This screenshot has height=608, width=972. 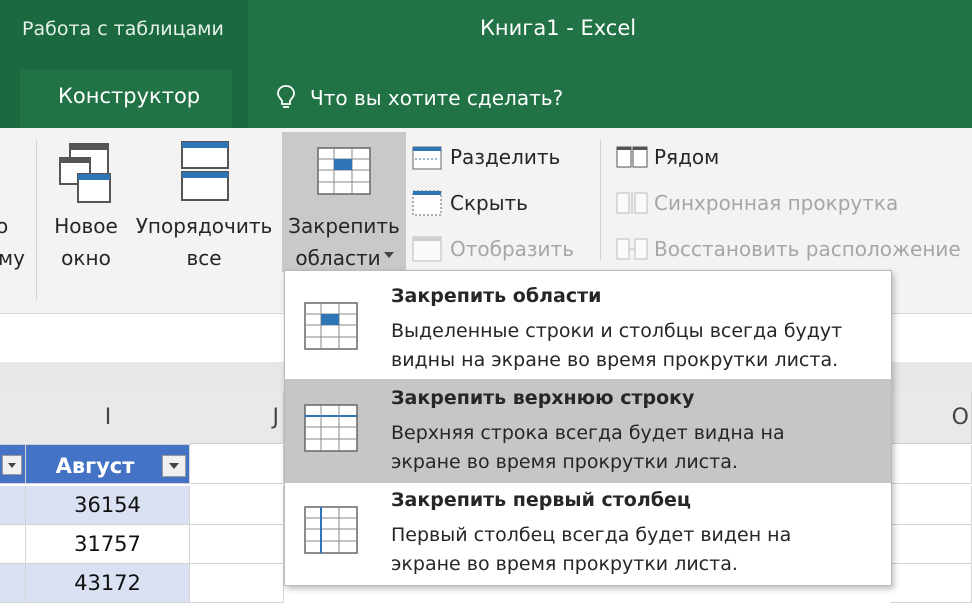 What do you see at coordinates (204, 258) in the screenshot?
I see `arrange-all-label-2: все` at bounding box center [204, 258].